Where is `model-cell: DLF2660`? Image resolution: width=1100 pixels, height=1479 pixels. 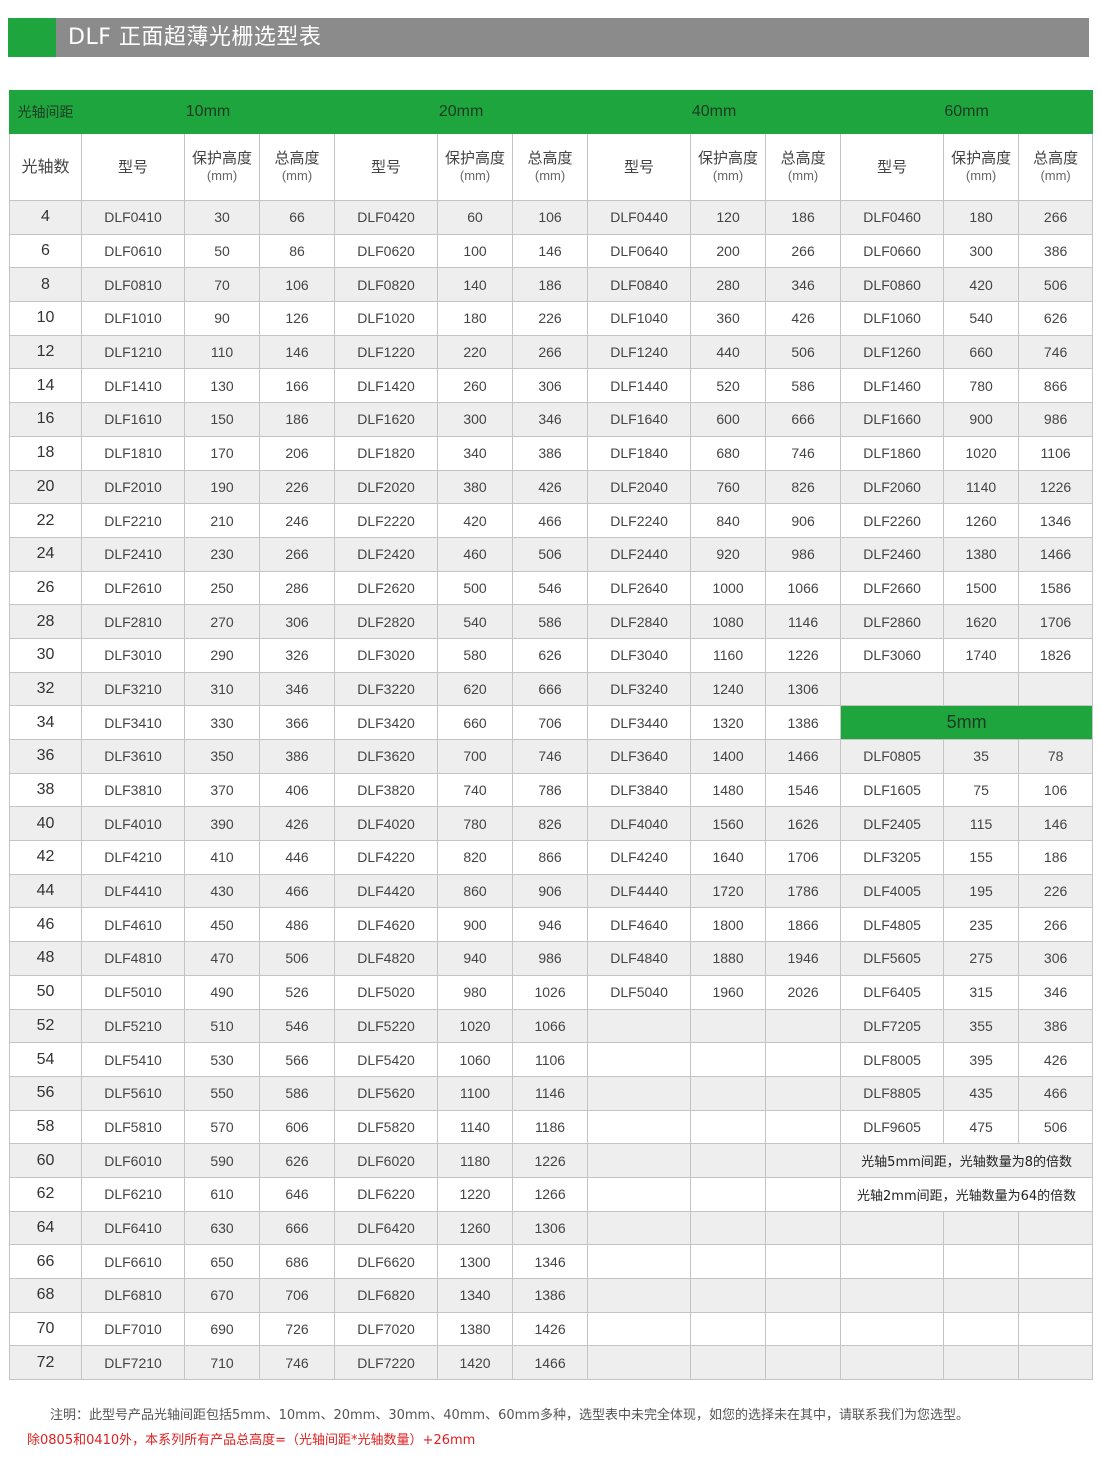
model-cell: DLF2660 is located at coordinates (892, 588).